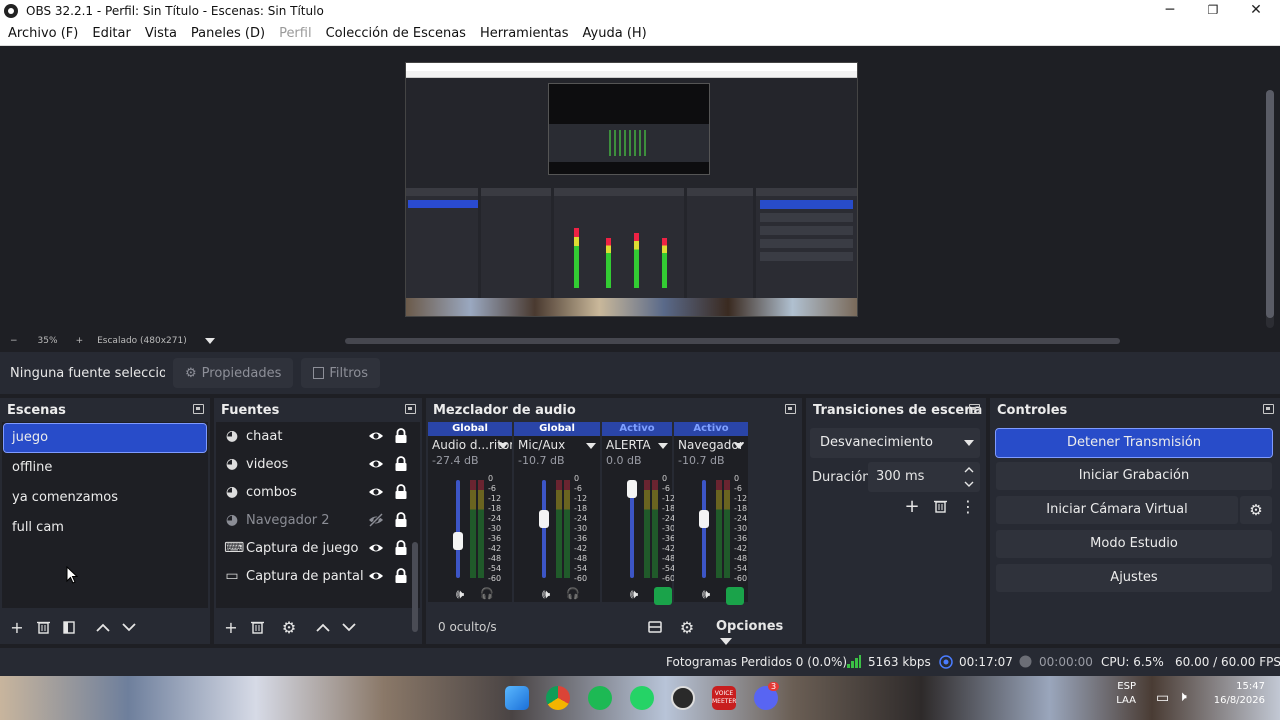 The image size is (1280, 720). I want to click on scene-item: full cam, so click(105, 528).